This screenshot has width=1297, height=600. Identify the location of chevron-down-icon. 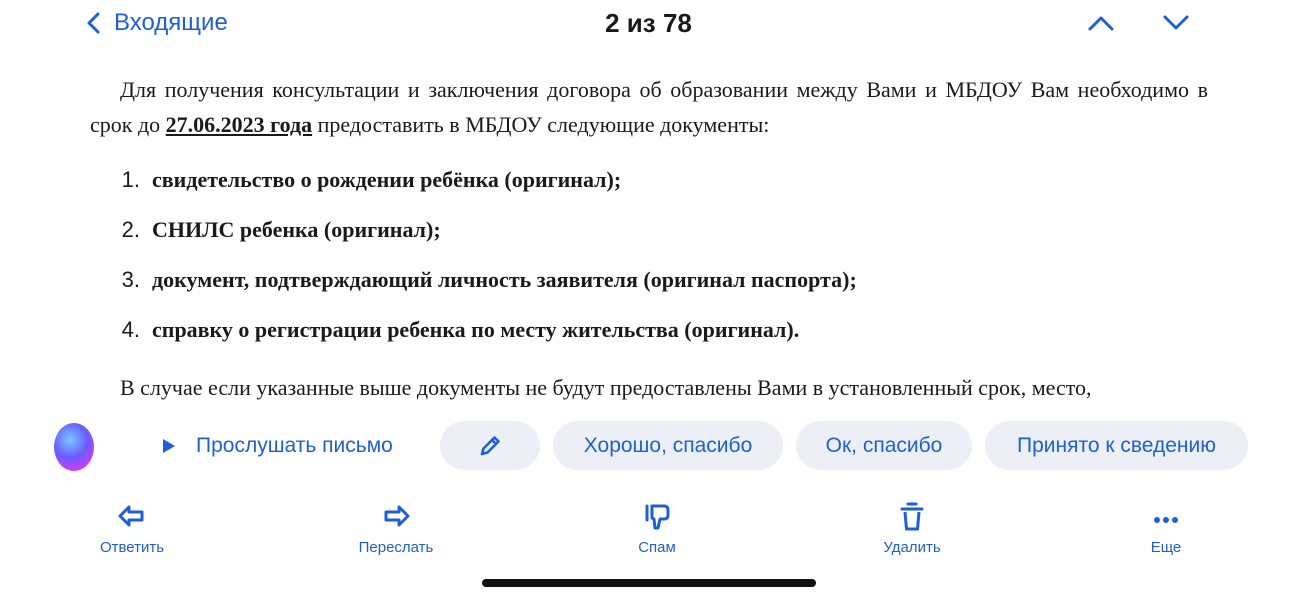
(1176, 22).